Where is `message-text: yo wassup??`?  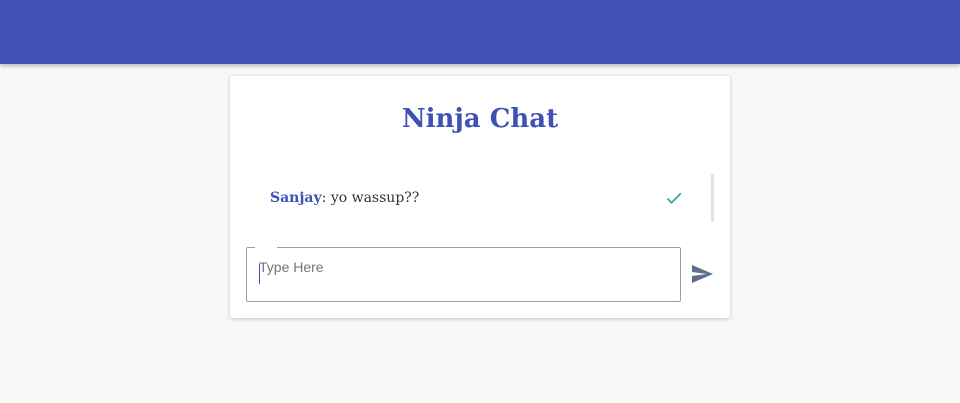 message-text: yo wassup?? is located at coordinates (375, 198).